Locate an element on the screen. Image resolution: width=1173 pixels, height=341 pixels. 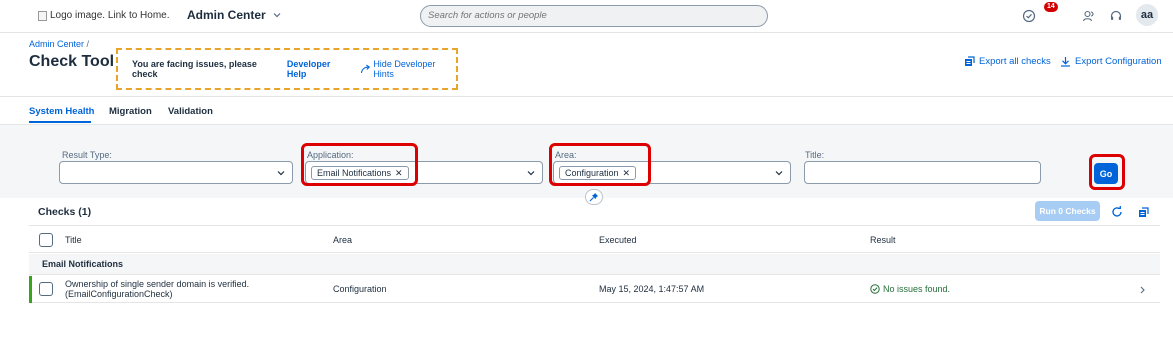
people-icon is located at coordinates (1088, 16).